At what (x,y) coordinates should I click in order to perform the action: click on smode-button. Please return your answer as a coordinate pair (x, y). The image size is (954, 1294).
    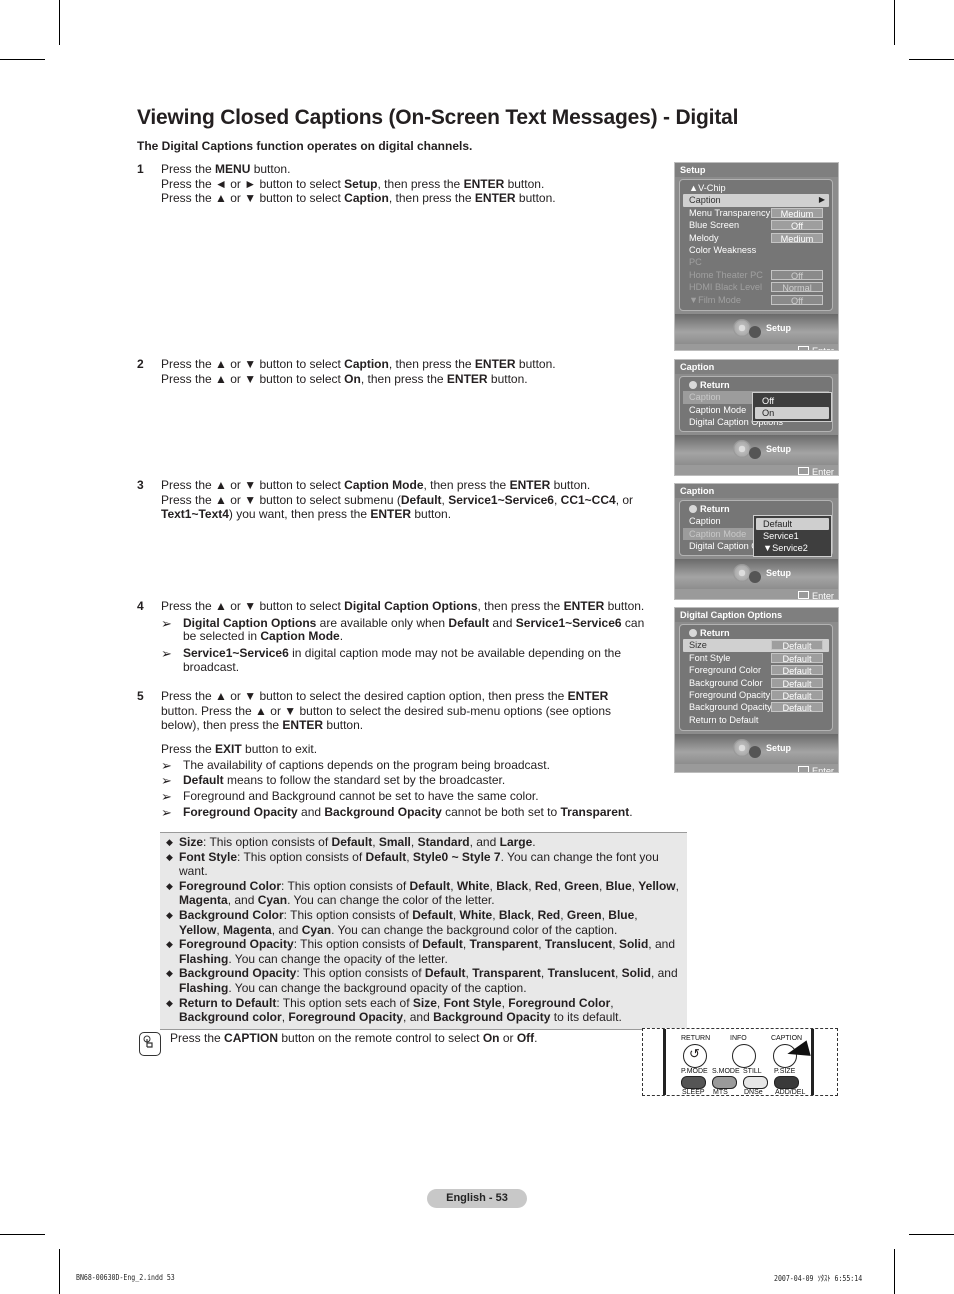
    Looking at the image, I should click on (724, 1082).